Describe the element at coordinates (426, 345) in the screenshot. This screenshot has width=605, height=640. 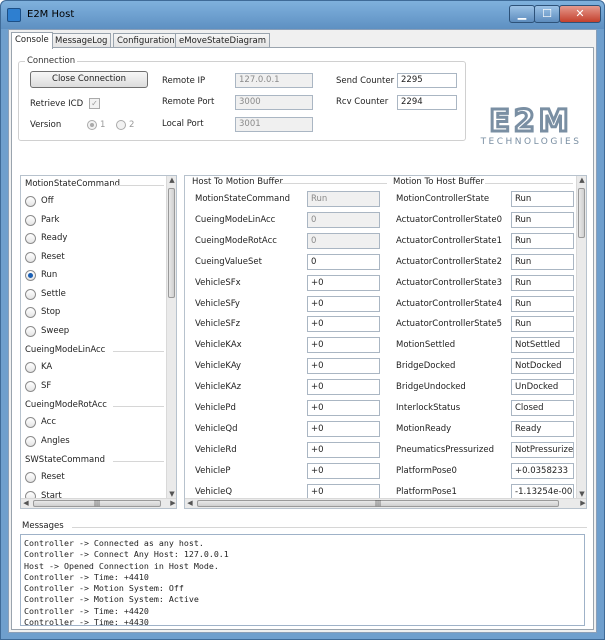
I see `buffer-label: MotionSettled` at that location.